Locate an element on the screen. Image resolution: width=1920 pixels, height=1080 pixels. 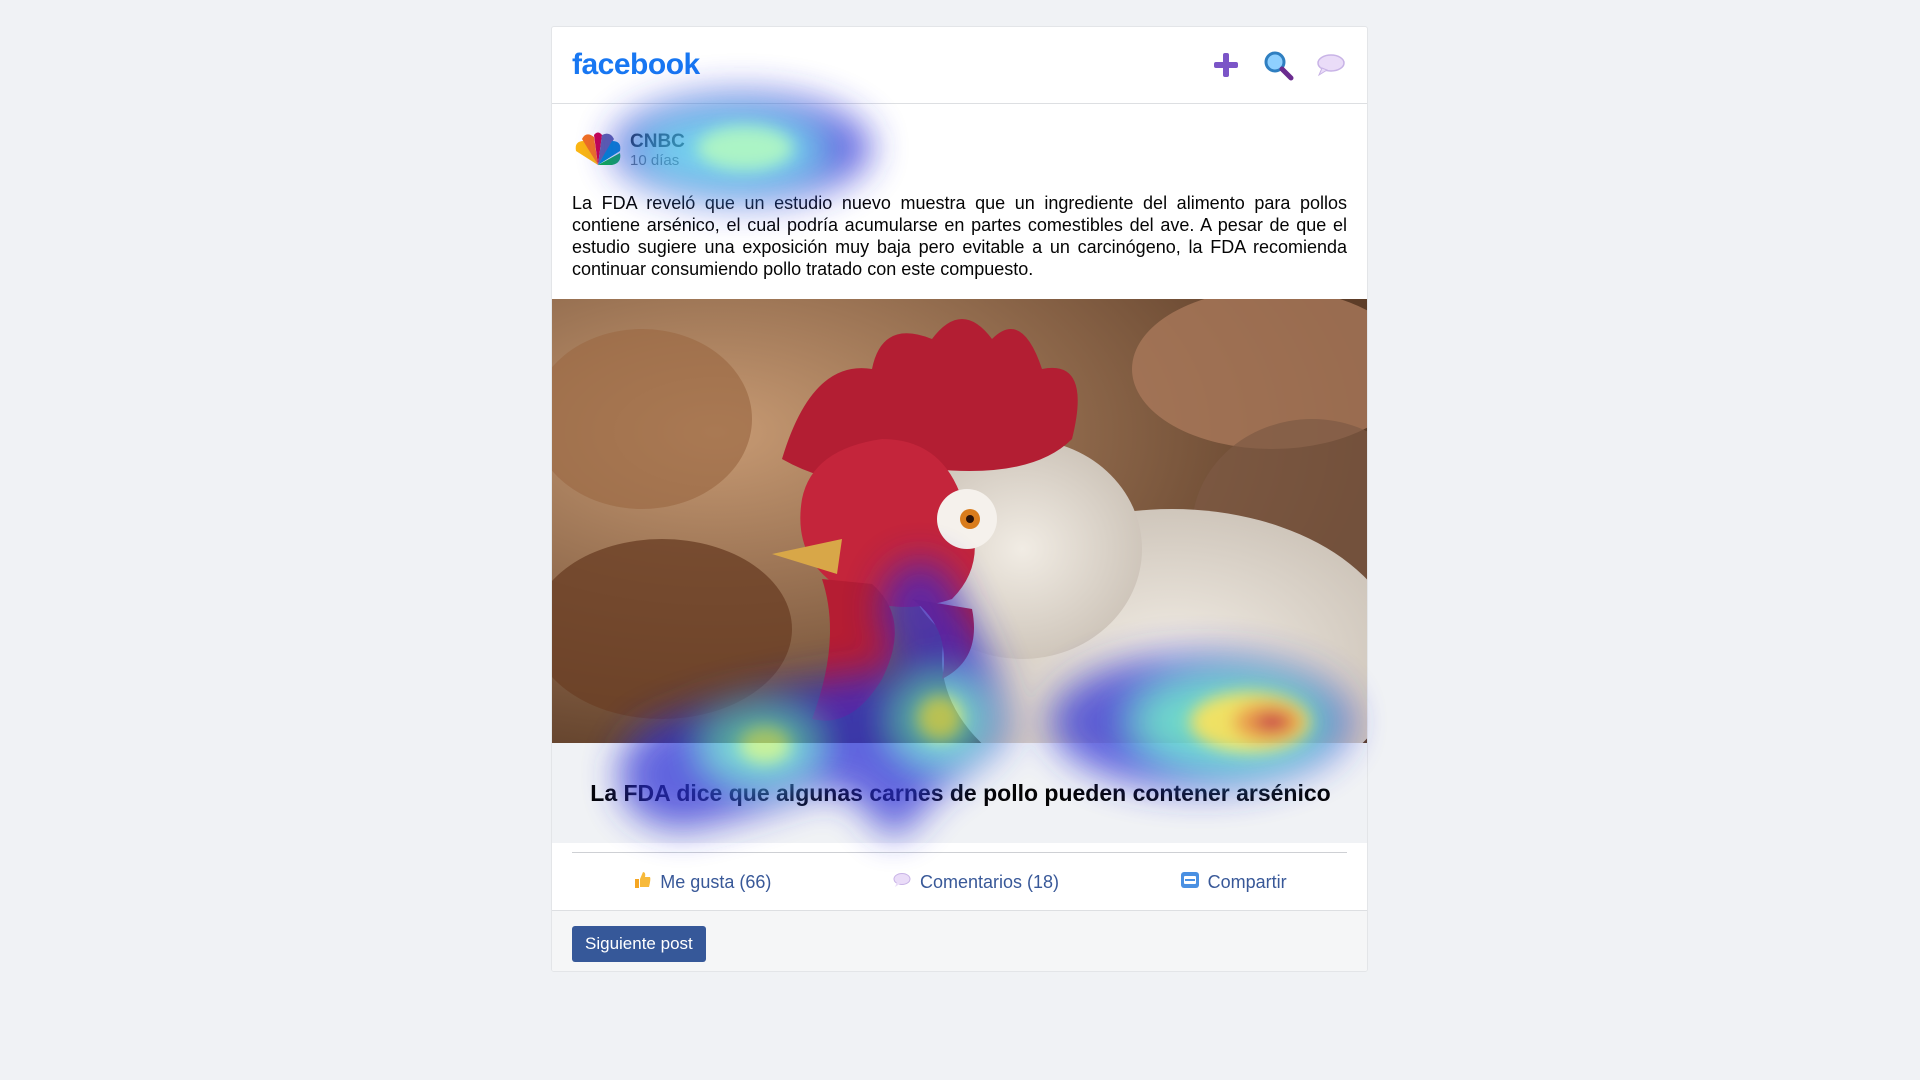
thumbs-up-icon is located at coordinates (642, 882).